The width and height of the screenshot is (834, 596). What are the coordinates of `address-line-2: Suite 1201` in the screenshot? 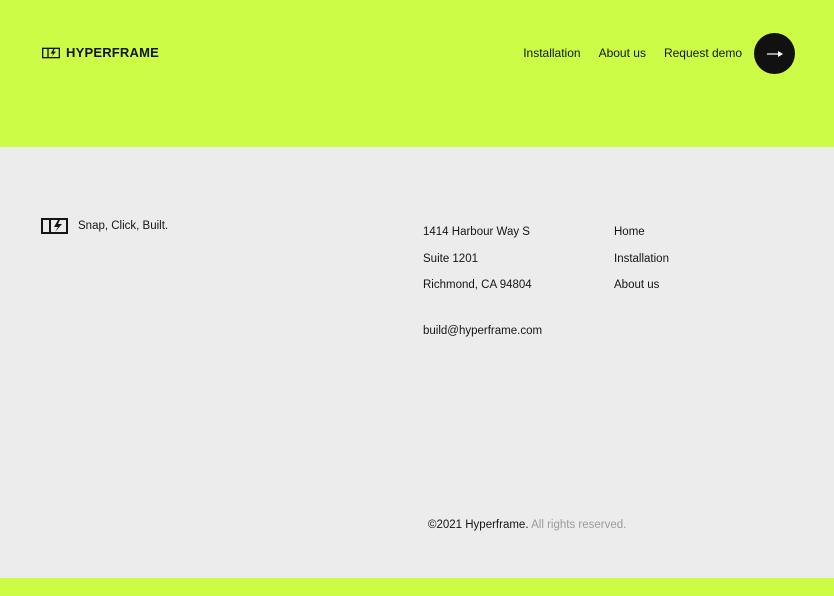 It's located at (450, 258).